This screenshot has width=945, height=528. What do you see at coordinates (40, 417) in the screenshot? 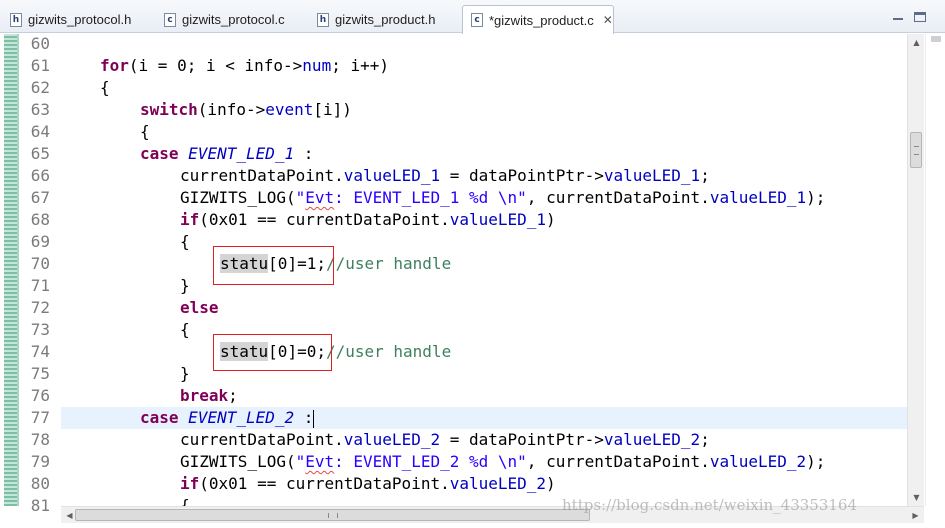
I see `line-number: 77` at bounding box center [40, 417].